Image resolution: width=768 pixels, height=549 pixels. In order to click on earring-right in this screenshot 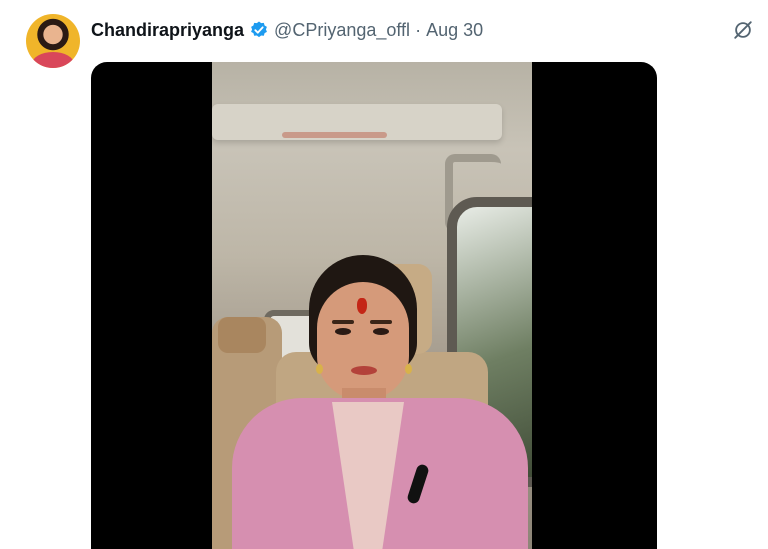, I will do `click(408, 369)`.